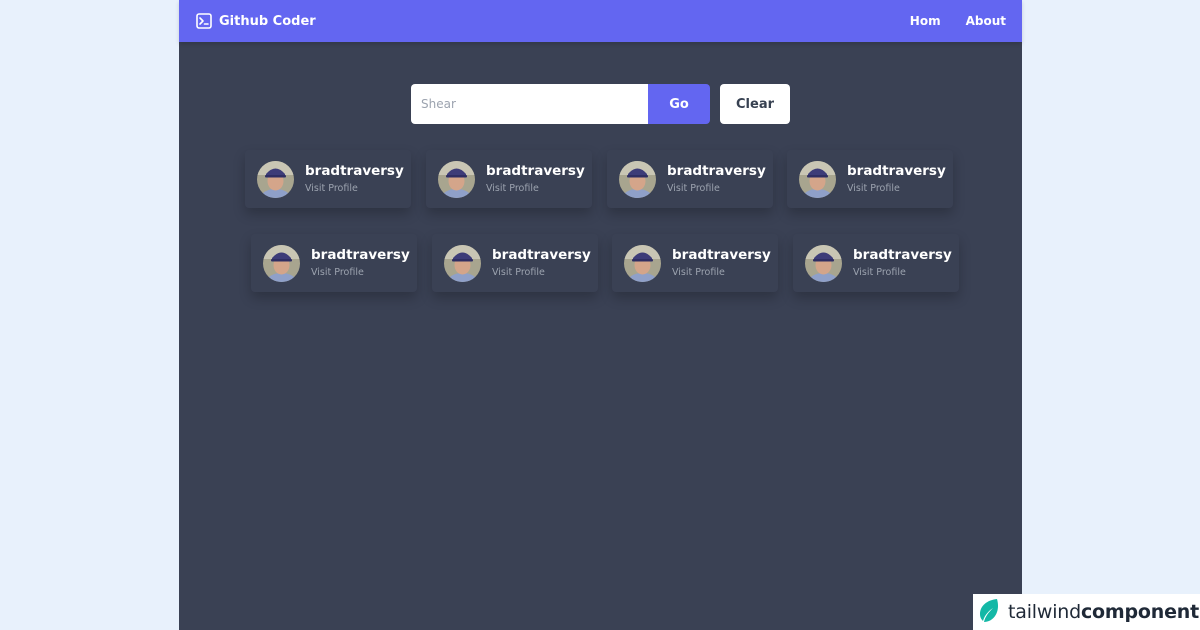 The image size is (1200, 630). Describe the element at coordinates (679, 104) in the screenshot. I see `go-button: Go` at that location.